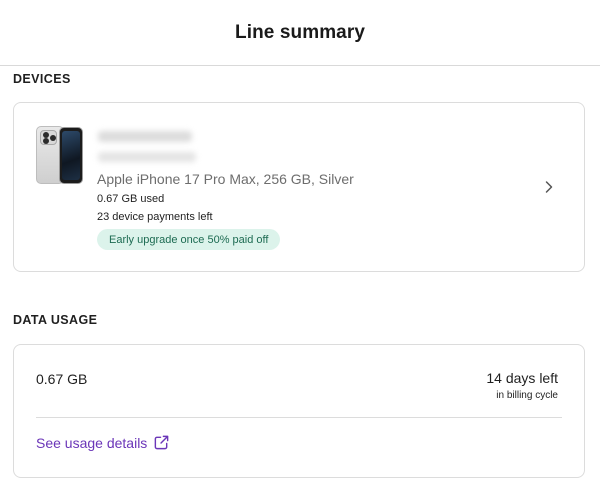  I want to click on upgrade-badge: Early upgrade once 50% paid off, so click(189, 239).